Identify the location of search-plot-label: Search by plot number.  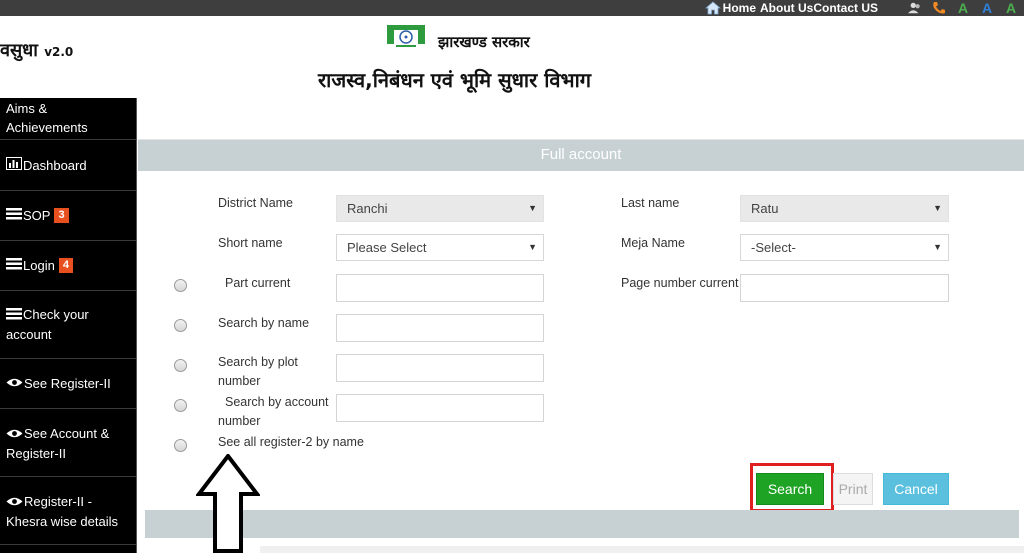
(258, 371).